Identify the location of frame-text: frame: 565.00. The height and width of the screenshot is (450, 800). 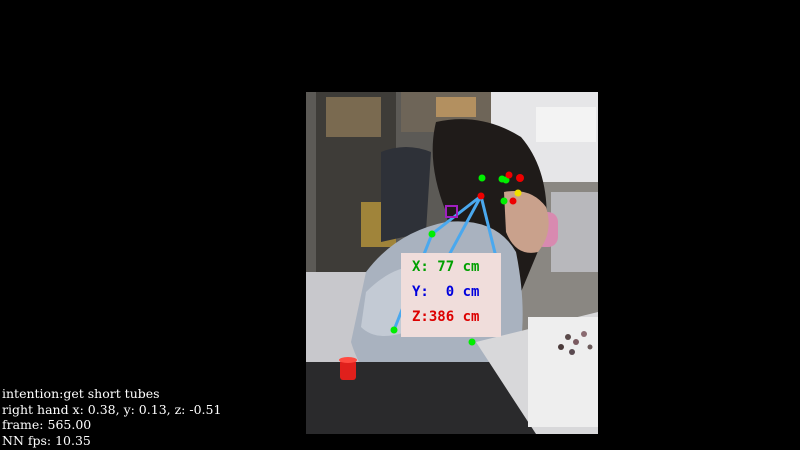
(47, 424).